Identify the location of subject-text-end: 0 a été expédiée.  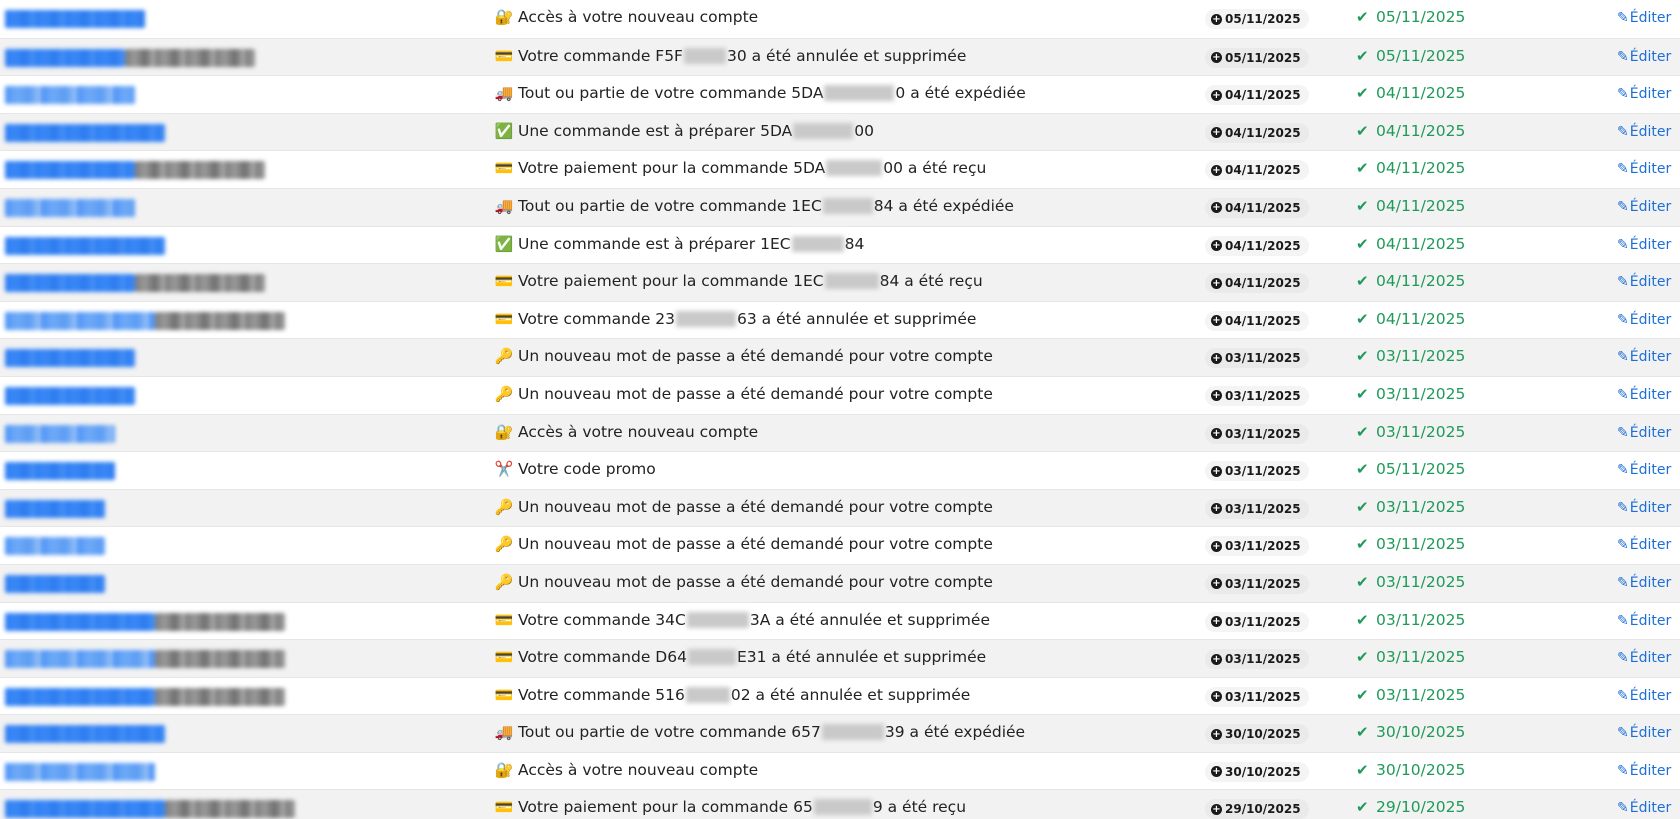
(960, 93).